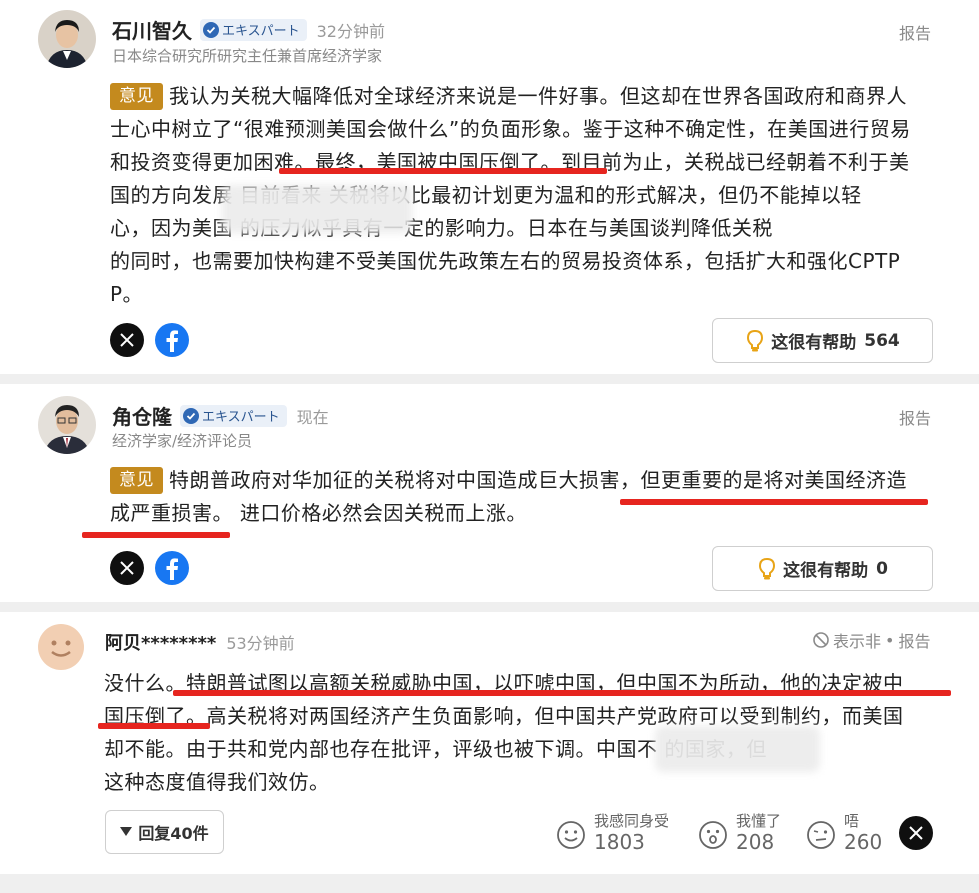  Describe the element at coordinates (882, 568) in the screenshot. I see `helpful-count: 0` at that location.